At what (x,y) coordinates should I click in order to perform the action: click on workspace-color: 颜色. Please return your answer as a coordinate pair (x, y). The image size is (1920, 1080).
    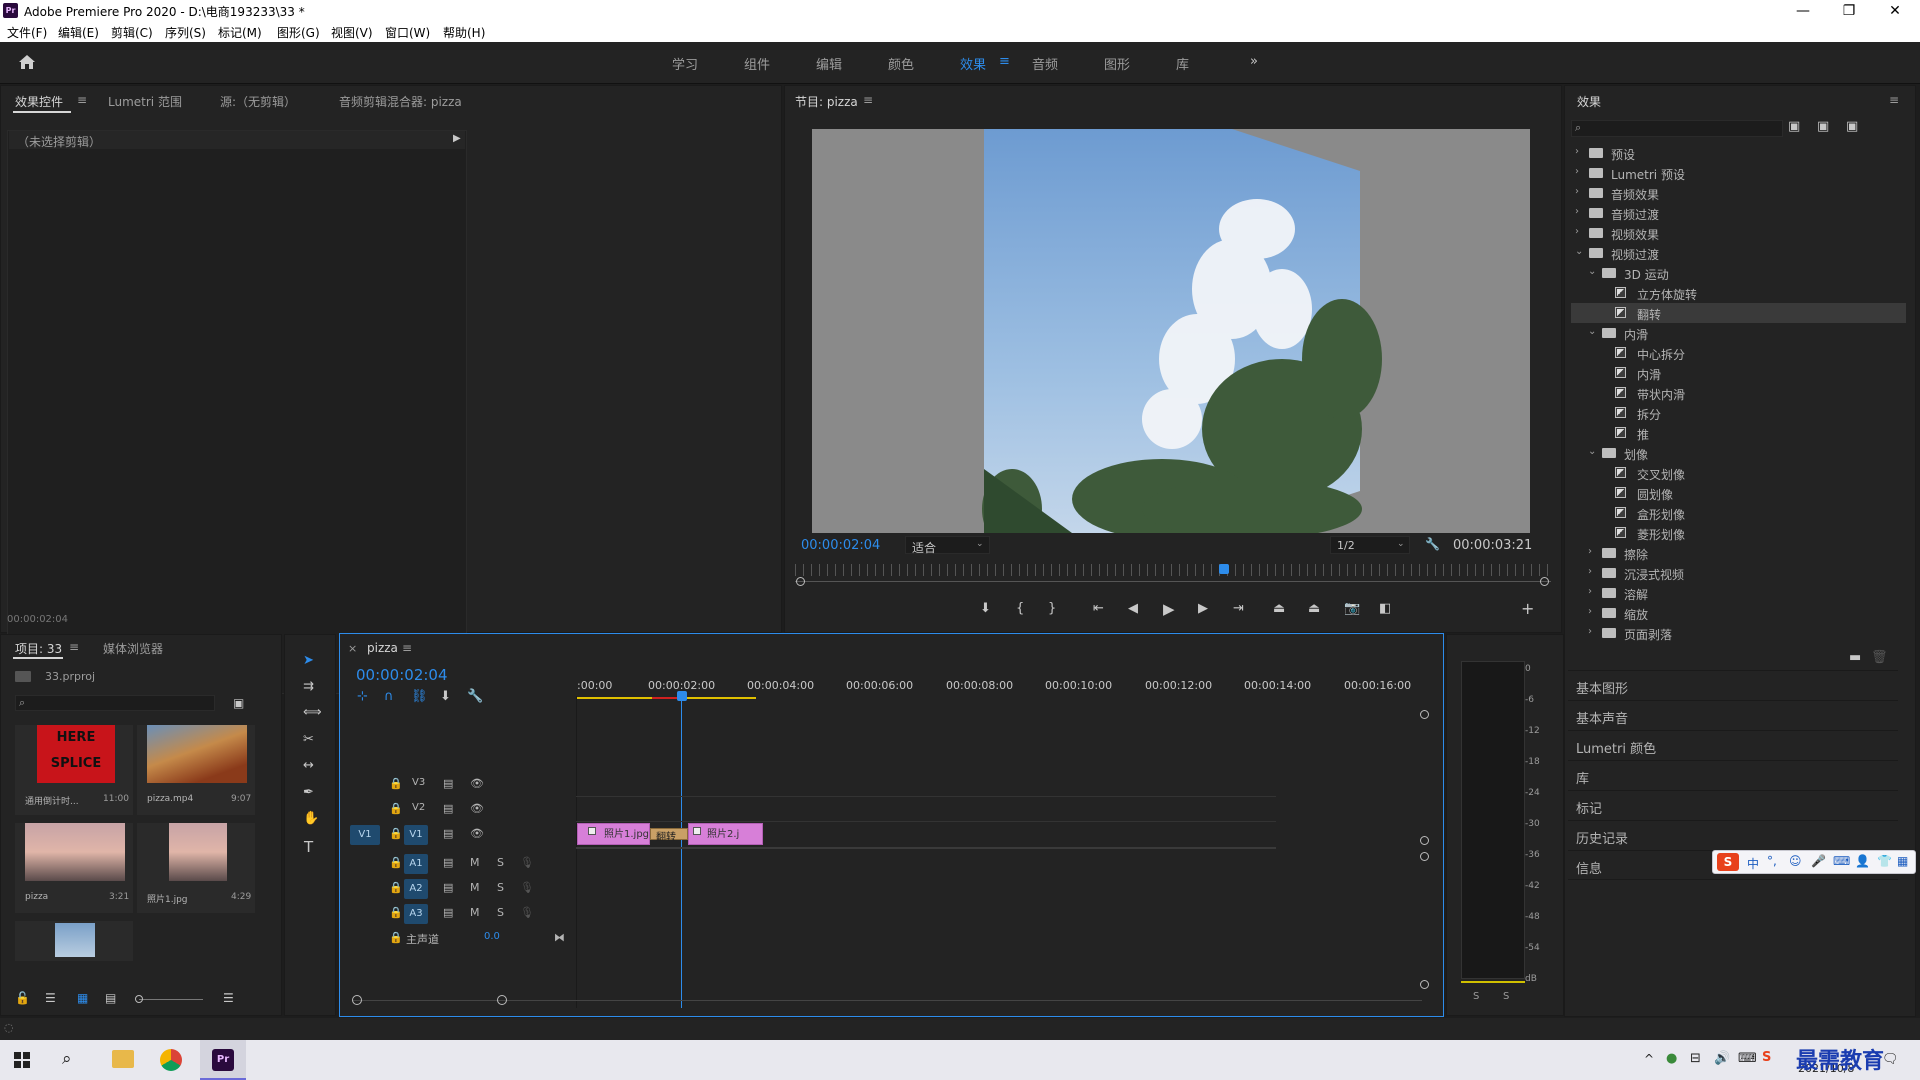
    Looking at the image, I should click on (901, 63).